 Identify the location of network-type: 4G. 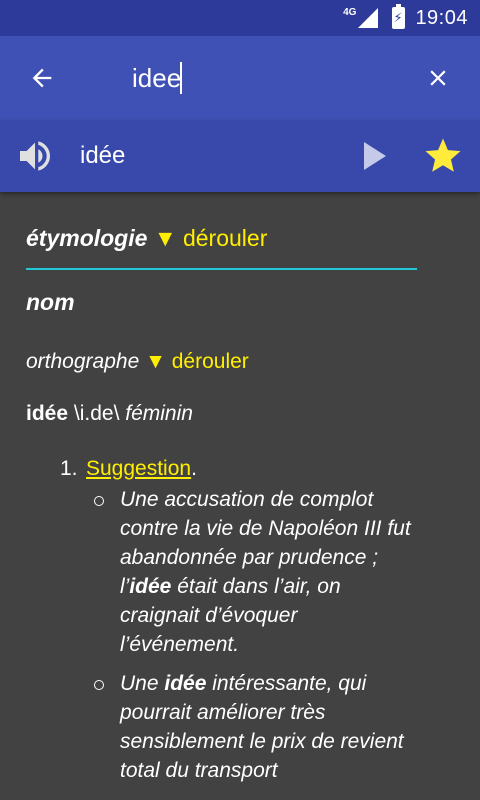
(350, 12).